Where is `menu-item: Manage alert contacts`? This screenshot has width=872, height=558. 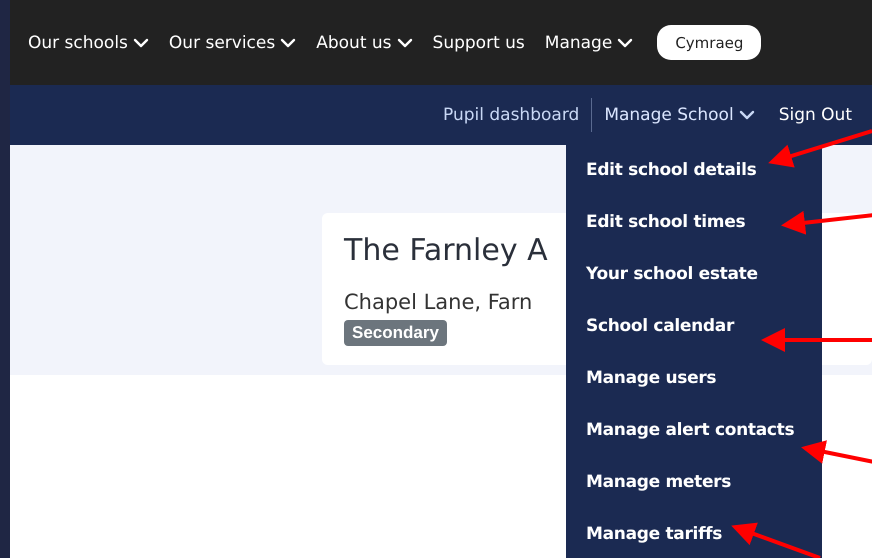 menu-item: Manage alert contacts is located at coordinates (694, 443).